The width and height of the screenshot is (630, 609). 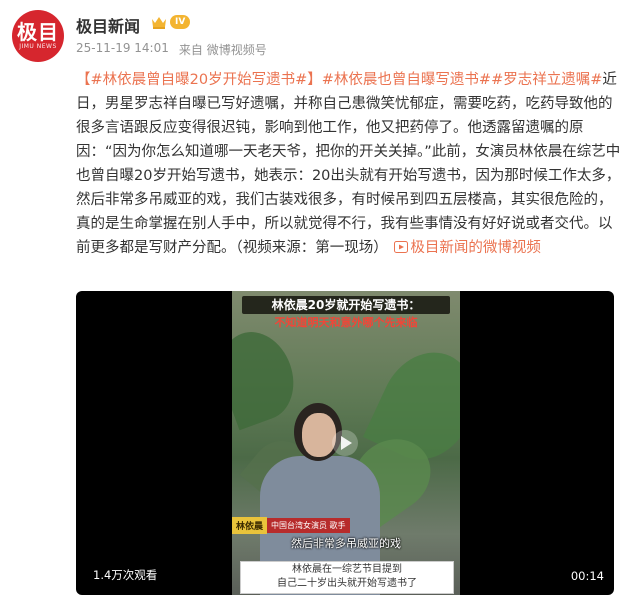 What do you see at coordinates (546, 80) in the screenshot?
I see `topic-tag: #罗志祥立遗嘱#` at bounding box center [546, 80].